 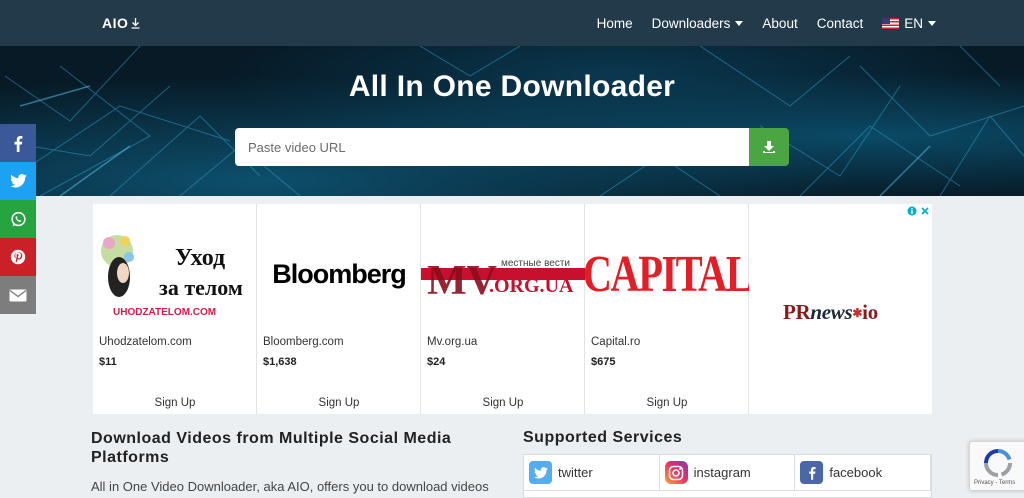 I want to click on svg-text: UHODZATELOM.COM, so click(x=164, y=312).